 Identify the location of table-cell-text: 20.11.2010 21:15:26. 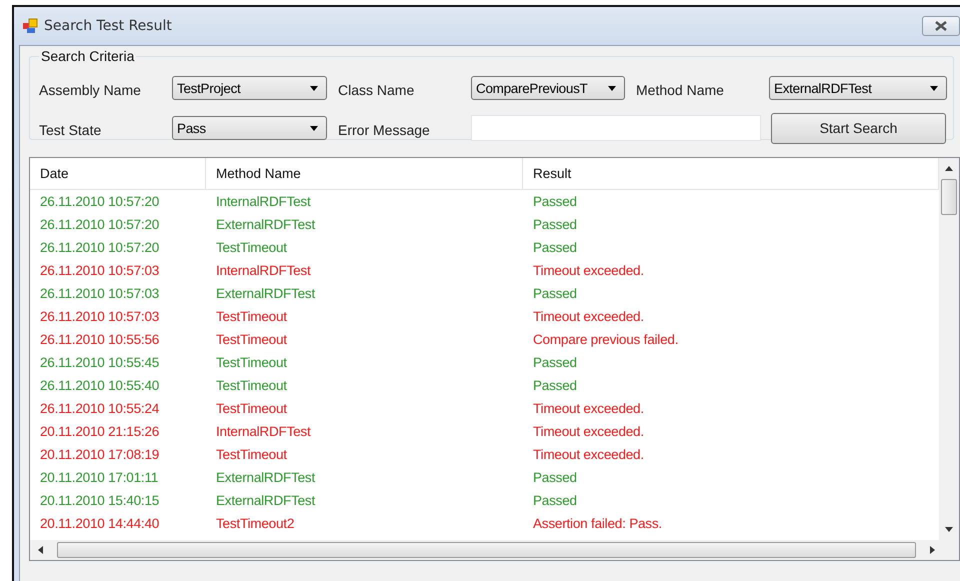
(99, 431).